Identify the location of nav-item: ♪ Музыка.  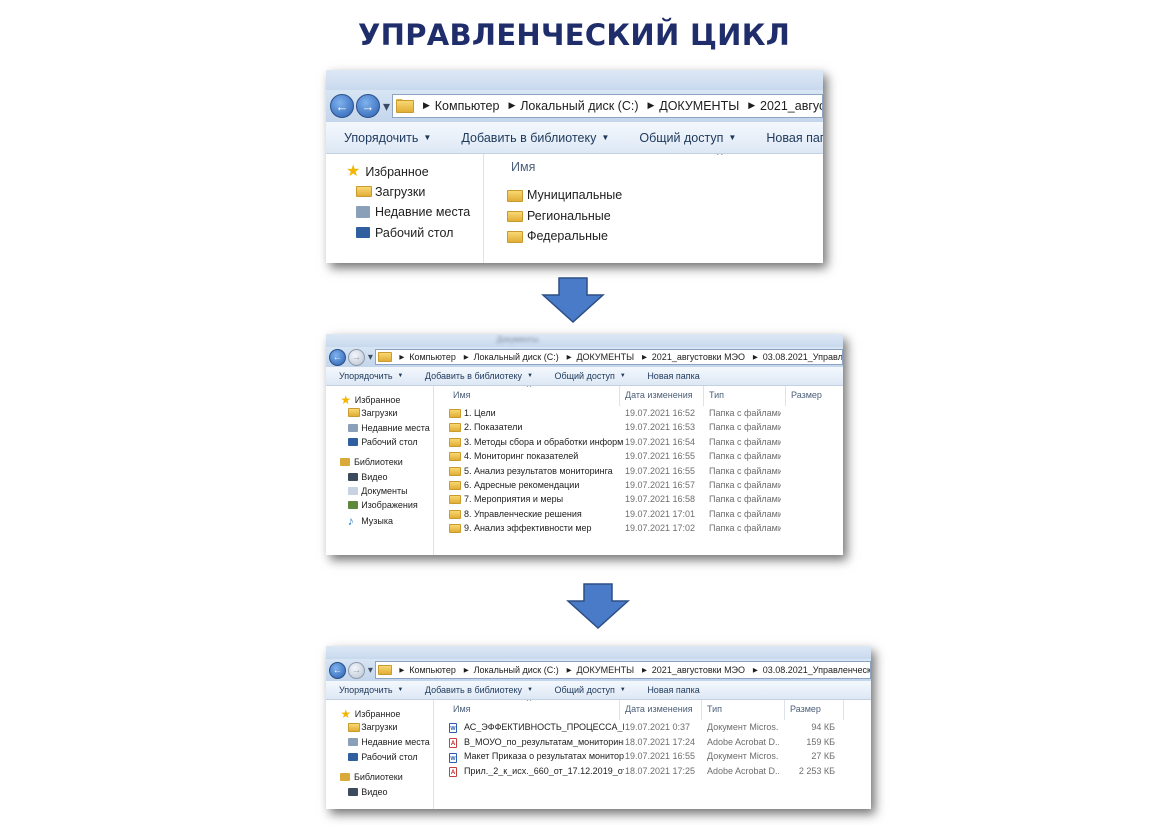
(370, 521).